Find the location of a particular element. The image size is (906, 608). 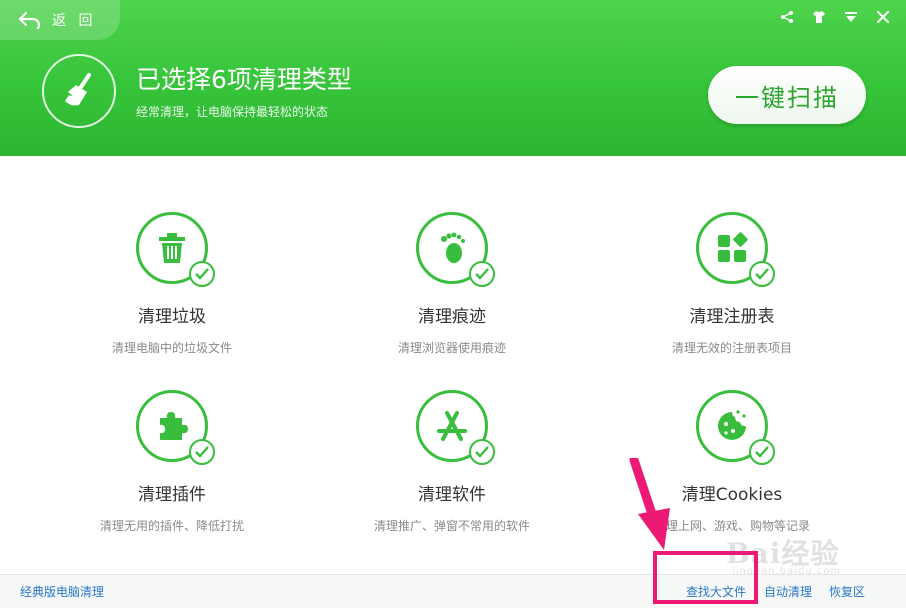

page-subtitle: 经常清理，让电脑保持最轻松的状态 is located at coordinates (232, 112).